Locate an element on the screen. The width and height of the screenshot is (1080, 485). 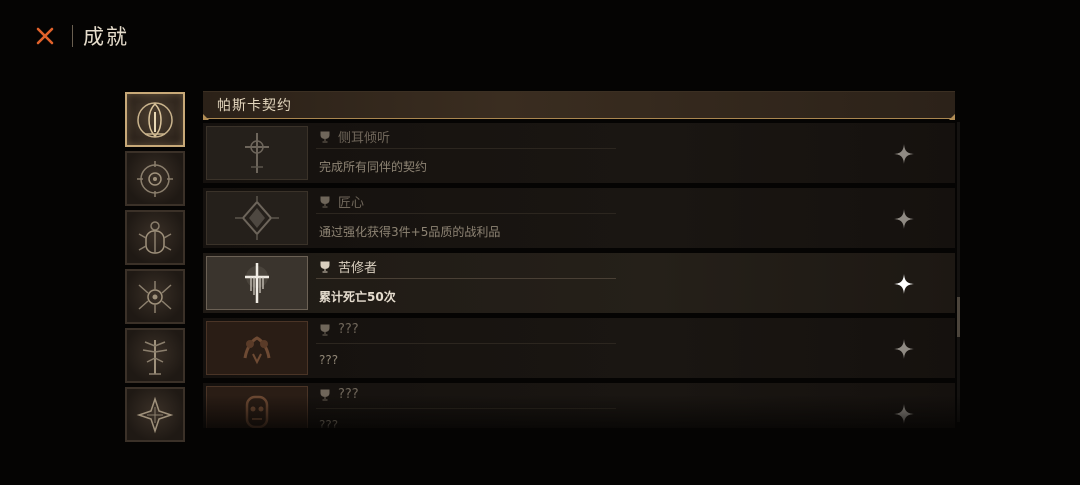
spider-sigil-icon is located at coordinates (155, 296).